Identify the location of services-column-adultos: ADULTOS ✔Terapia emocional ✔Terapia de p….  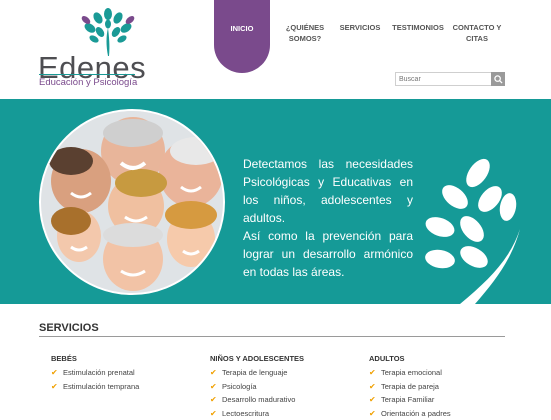
(410, 387).